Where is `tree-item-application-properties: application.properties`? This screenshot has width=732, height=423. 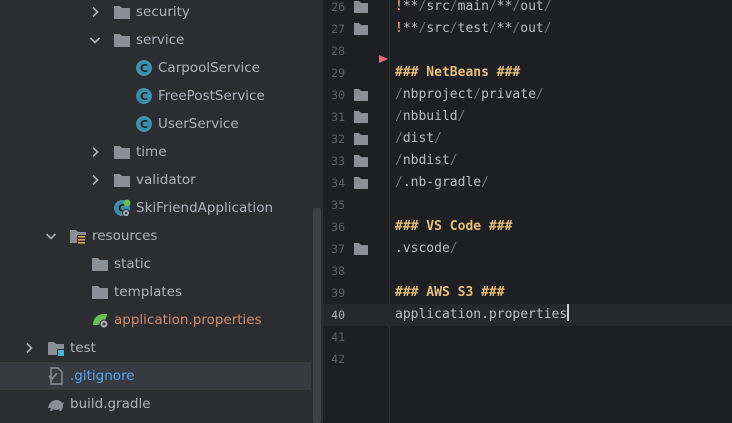 tree-item-application-properties: application.properties is located at coordinates (155, 320).